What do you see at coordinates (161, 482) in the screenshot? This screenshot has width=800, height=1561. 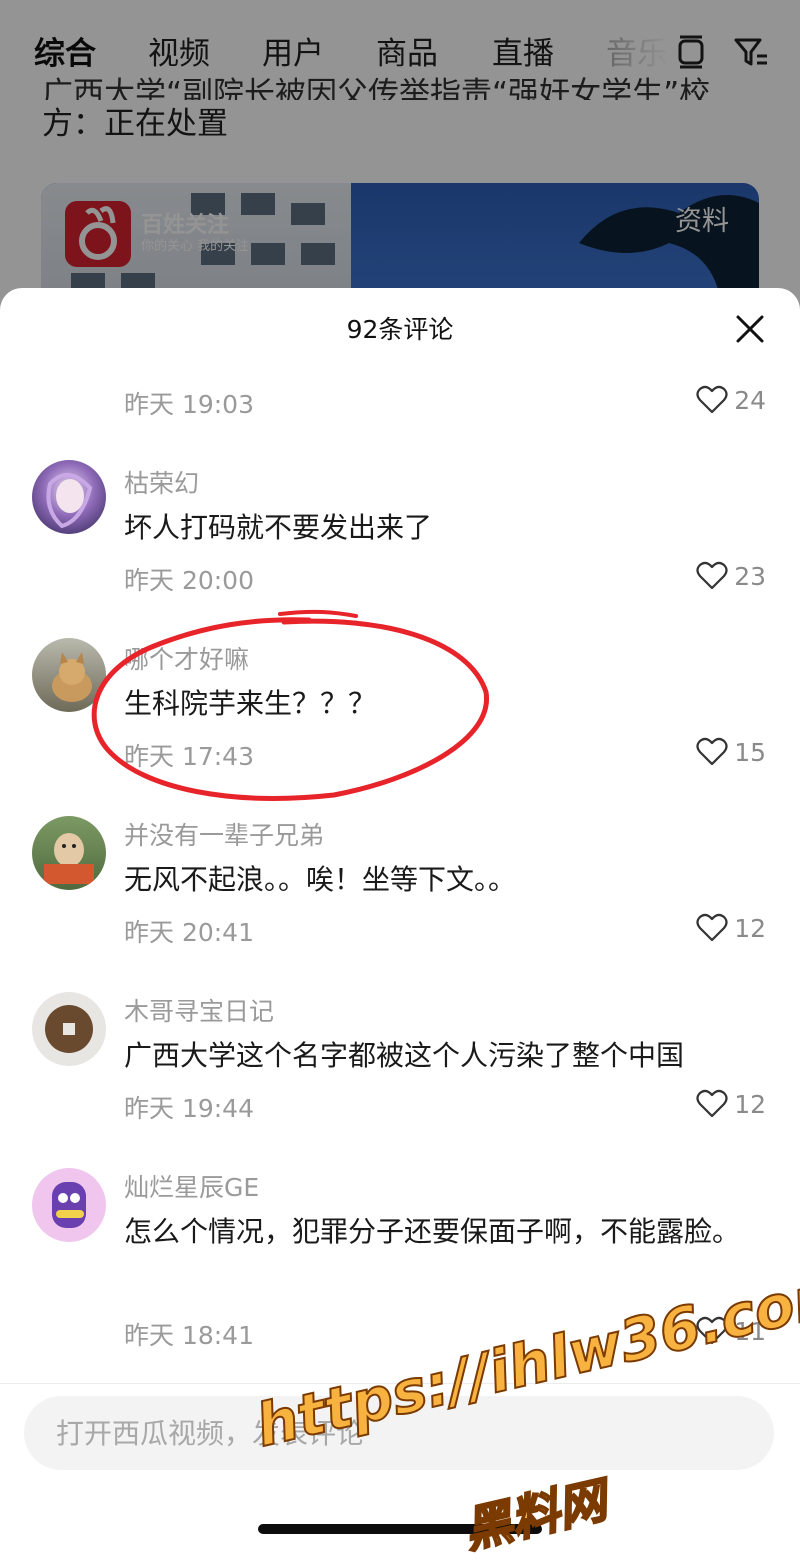 I see `comment-username: 枯荣幻` at bounding box center [161, 482].